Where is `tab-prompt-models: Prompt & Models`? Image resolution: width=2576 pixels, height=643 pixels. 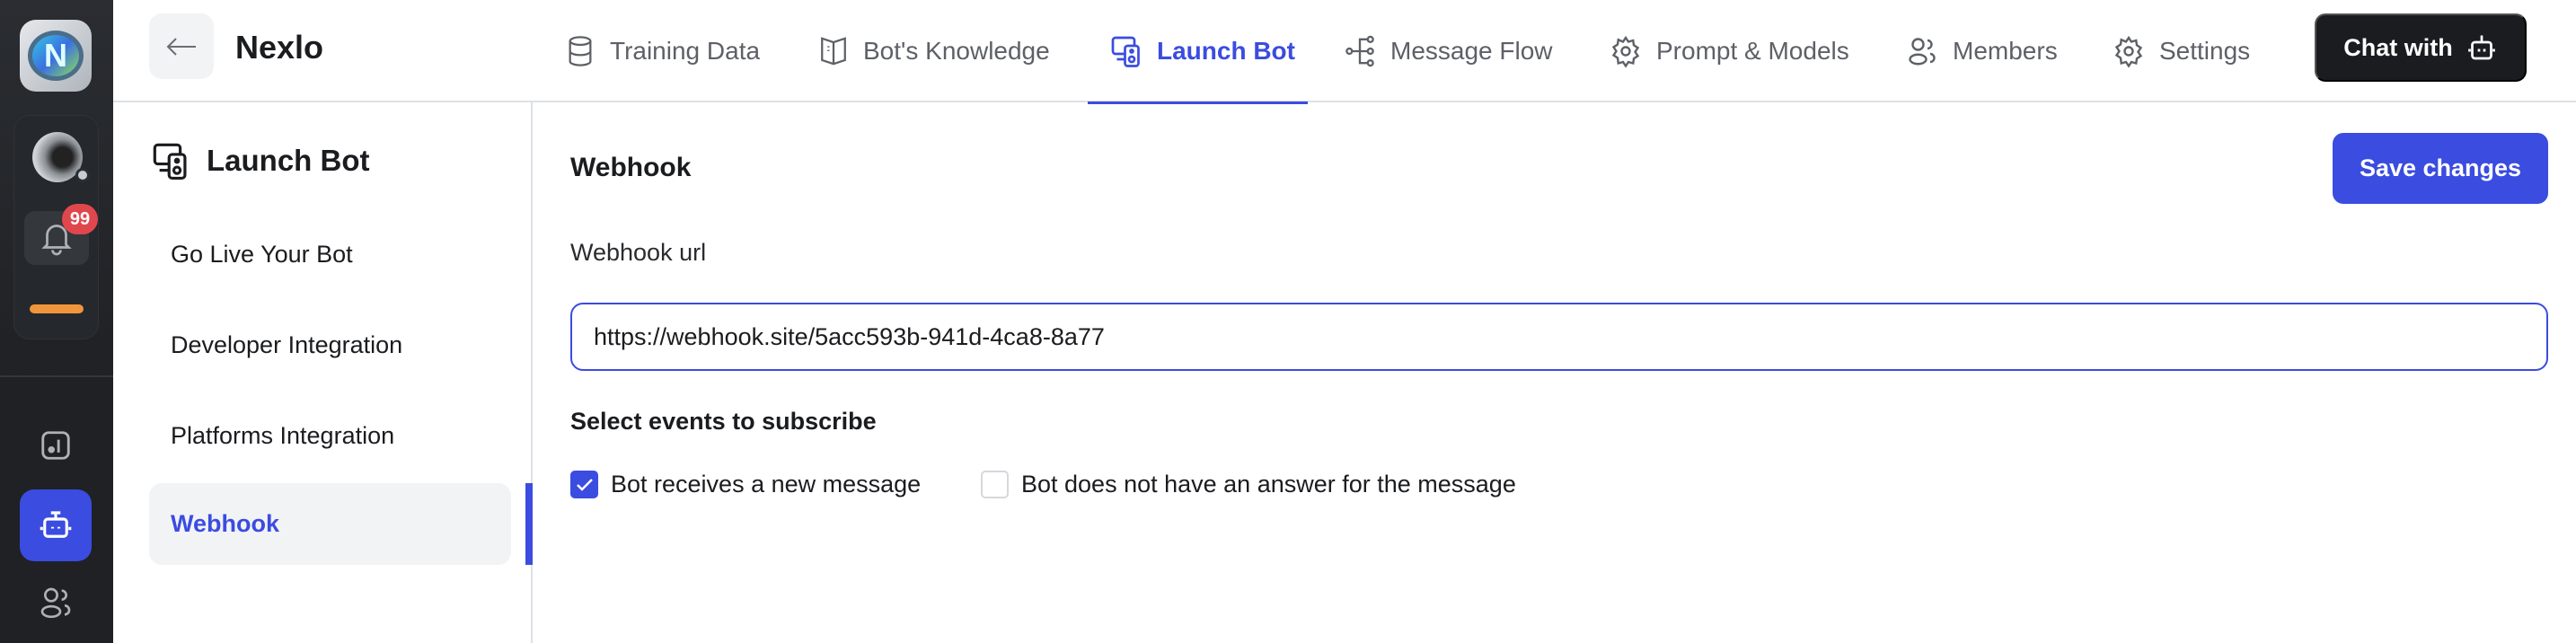 tab-prompt-models: Prompt & Models is located at coordinates (1729, 51).